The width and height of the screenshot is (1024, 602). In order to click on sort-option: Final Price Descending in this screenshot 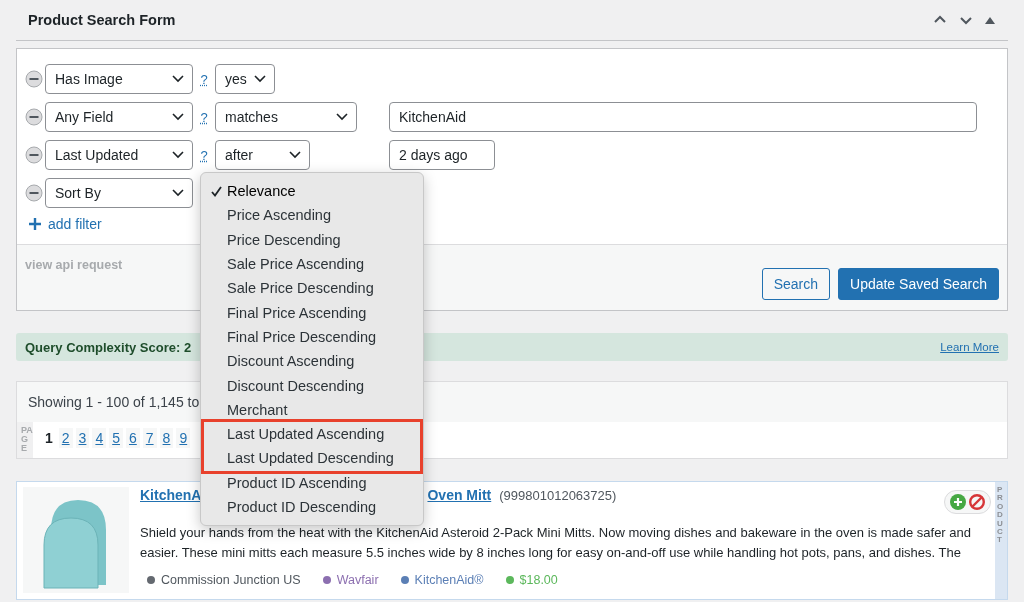, I will do `click(312, 337)`.